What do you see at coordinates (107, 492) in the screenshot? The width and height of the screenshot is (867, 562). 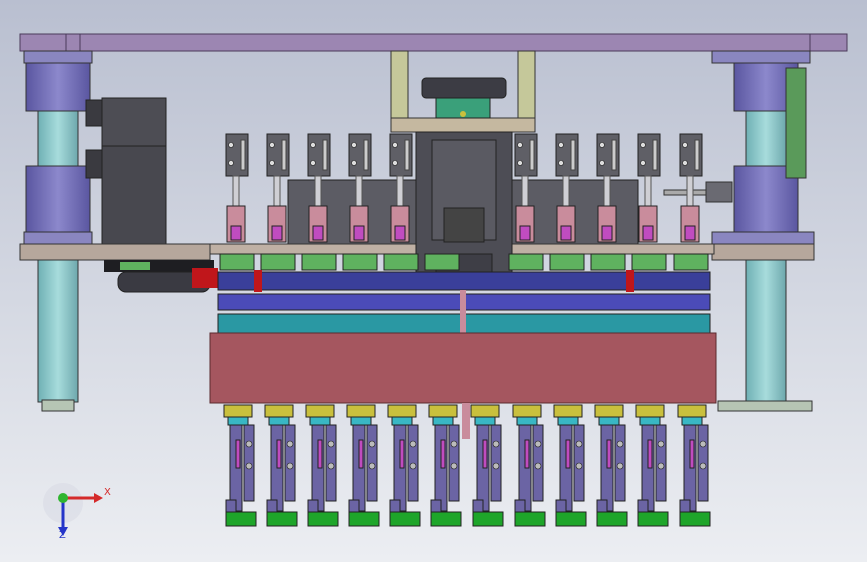 I see `x-axis-label: X` at bounding box center [107, 492].